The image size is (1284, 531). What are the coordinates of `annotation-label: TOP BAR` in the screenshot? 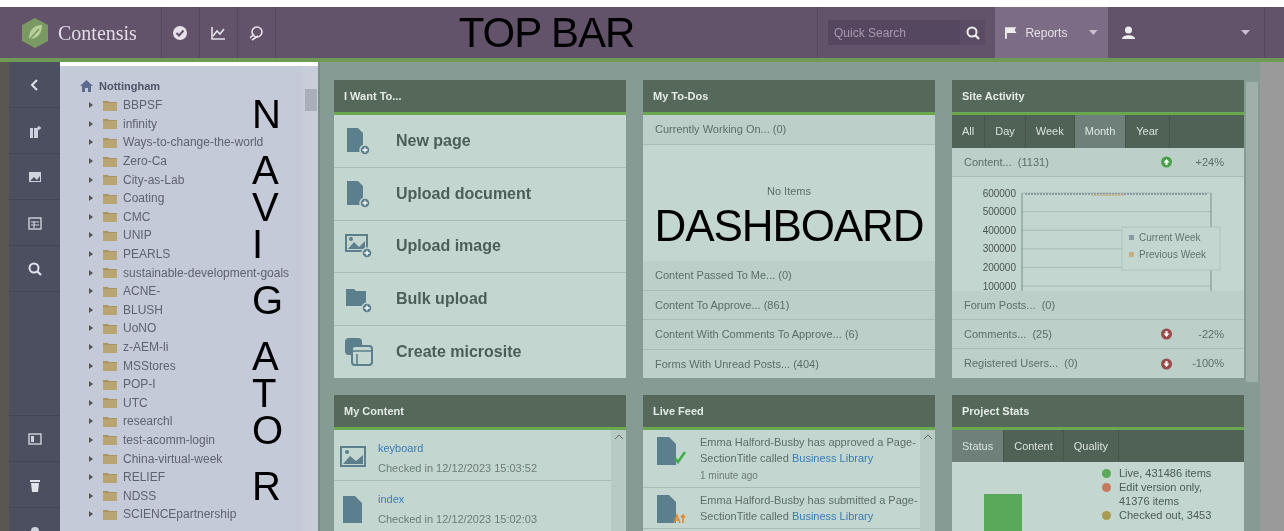 It's located at (546, 32).